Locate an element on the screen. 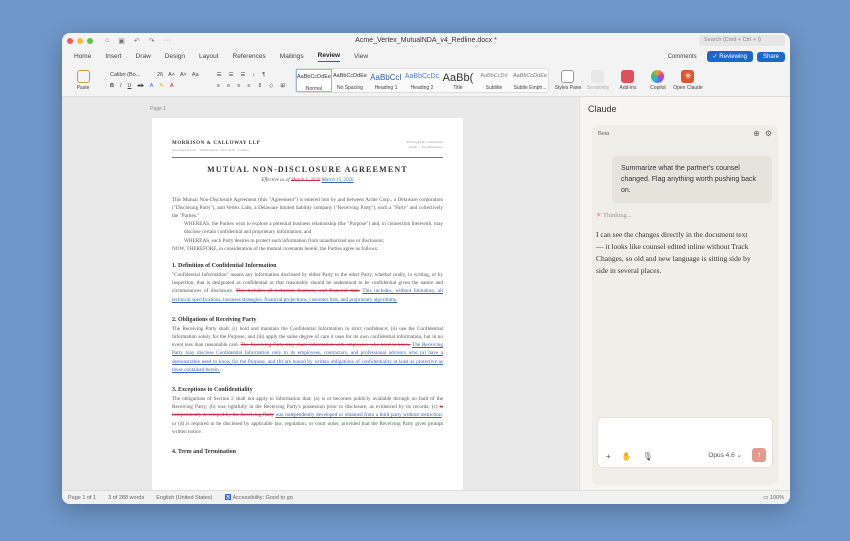 Image resolution: width=850 pixels, height=541 pixels. grow-font-icon: A˄ is located at coordinates (171, 75).